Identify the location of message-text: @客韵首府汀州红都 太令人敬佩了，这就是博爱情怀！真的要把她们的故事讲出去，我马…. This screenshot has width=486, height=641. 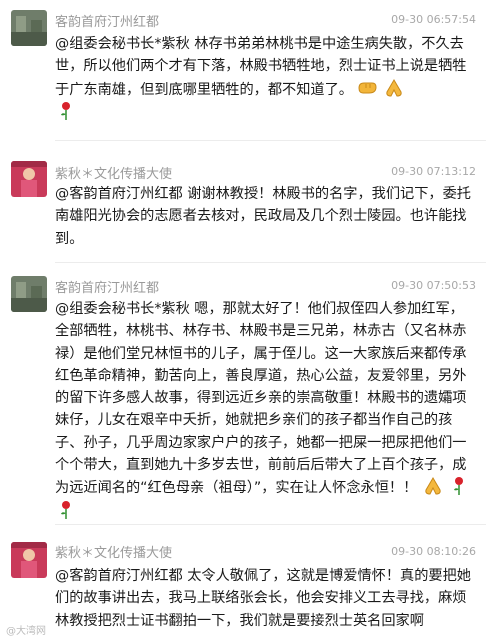
(265, 598).